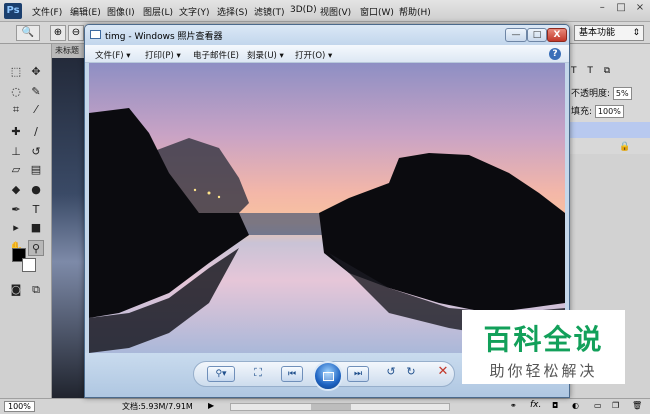 This screenshot has height=414, width=650. I want to click on help-icon: ?, so click(555, 54).